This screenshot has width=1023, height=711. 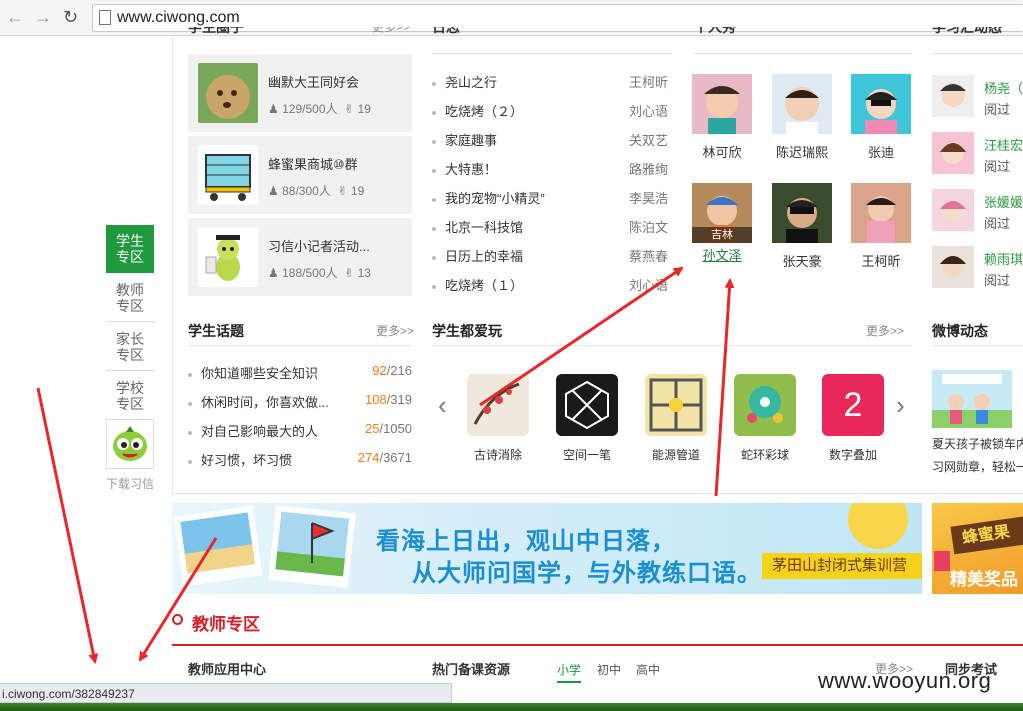 I want to click on game-item: 空间一笔, so click(x=587, y=418).